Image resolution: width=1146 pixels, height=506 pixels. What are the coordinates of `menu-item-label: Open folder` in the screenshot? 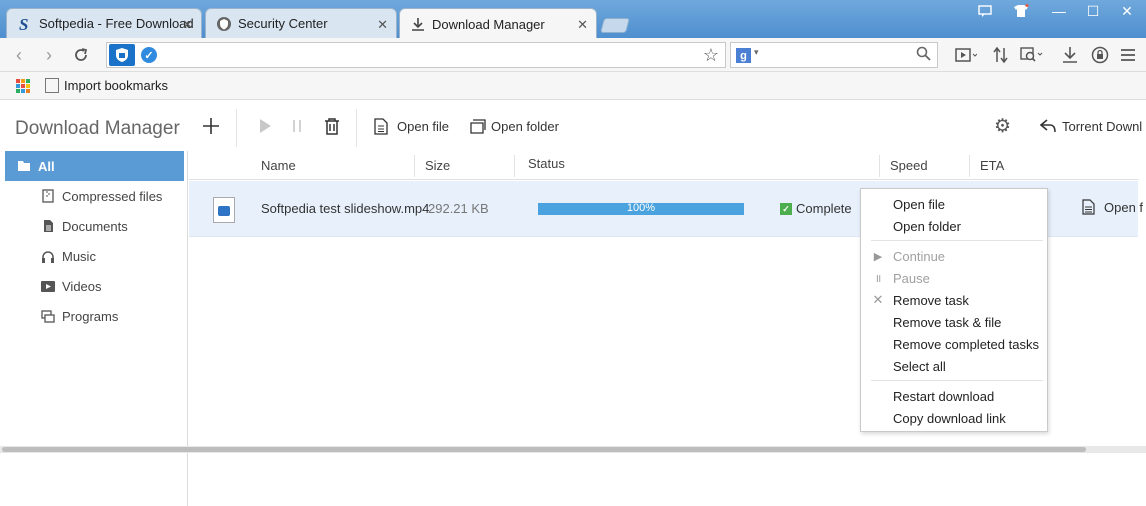 It's located at (927, 226).